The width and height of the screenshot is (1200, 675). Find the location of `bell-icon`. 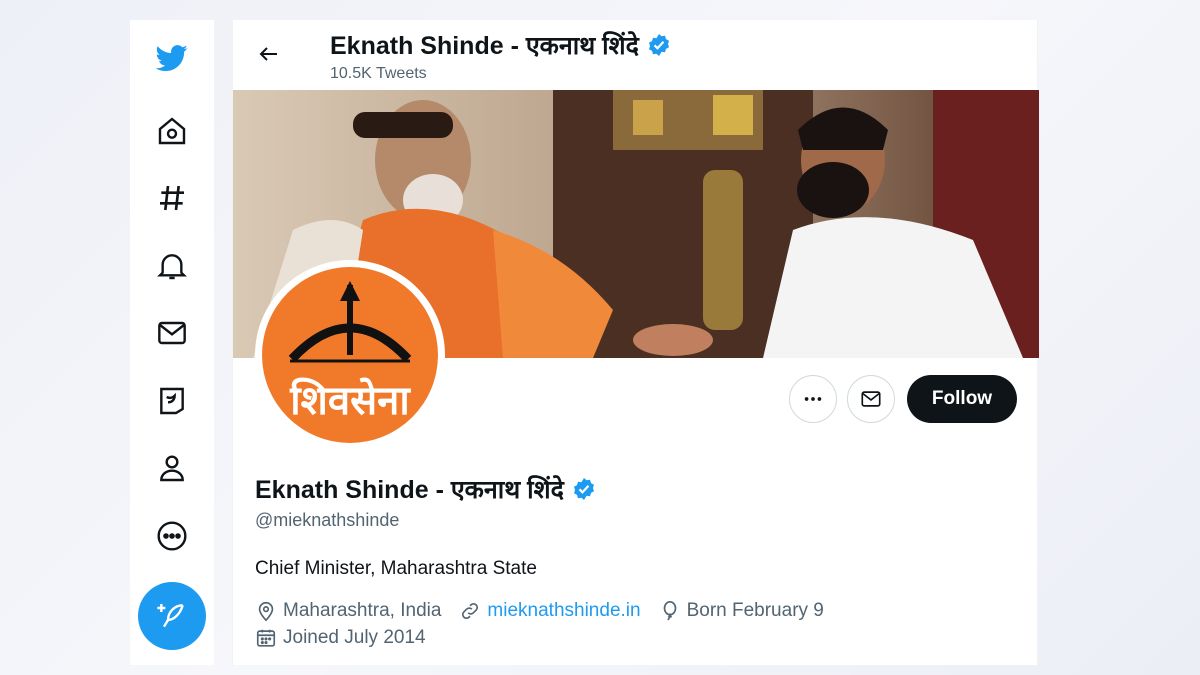

bell-icon is located at coordinates (172, 266).